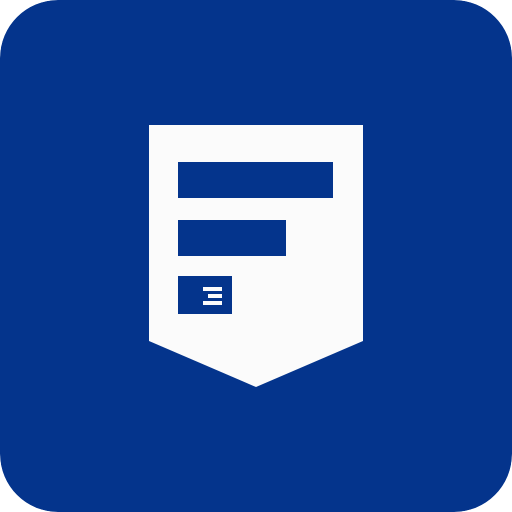 The image size is (512, 512). I want to click on form-bar-medium, so click(232, 238).